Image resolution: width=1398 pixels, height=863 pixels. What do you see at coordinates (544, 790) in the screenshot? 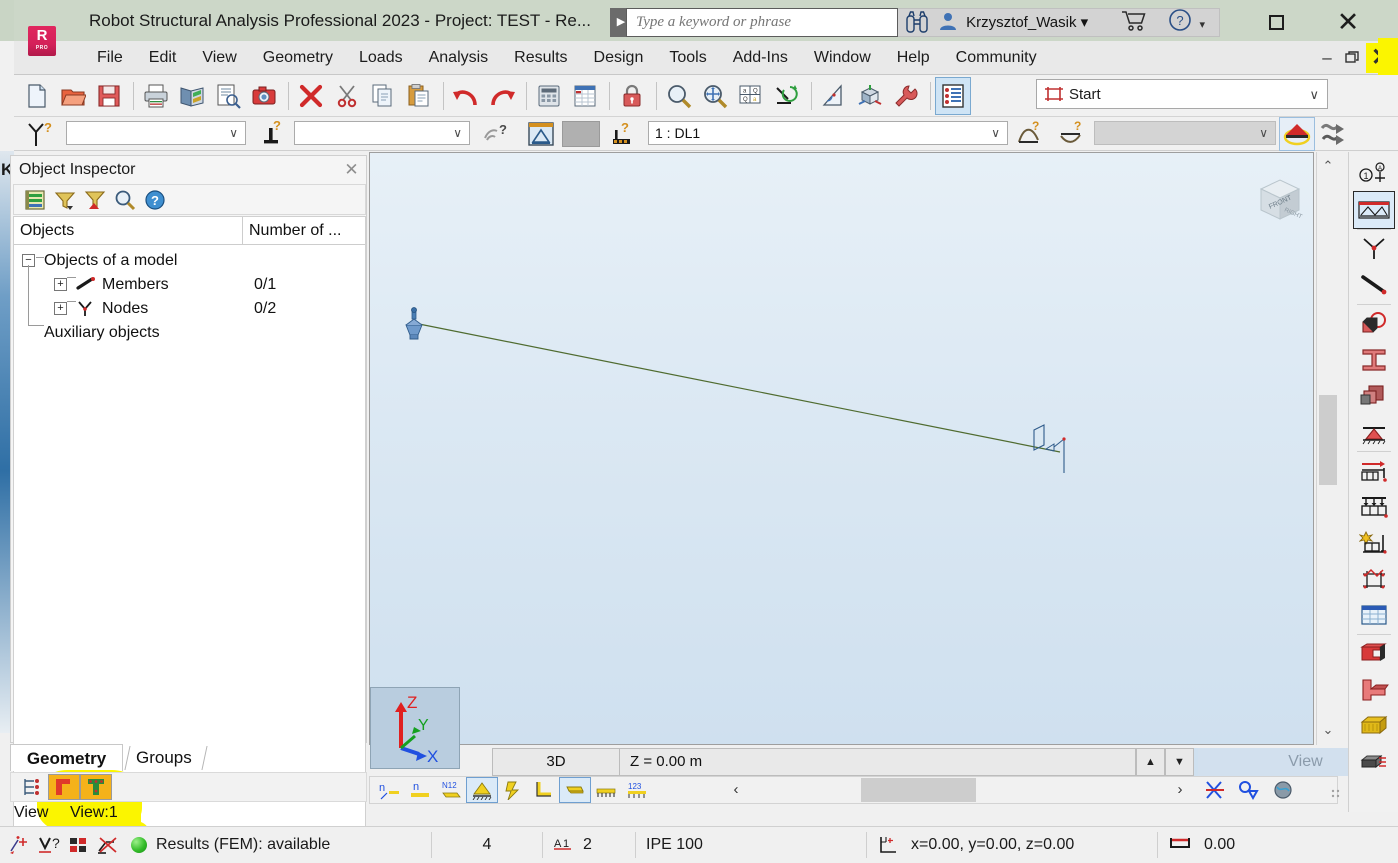
I see `releases-icon` at bounding box center [544, 790].